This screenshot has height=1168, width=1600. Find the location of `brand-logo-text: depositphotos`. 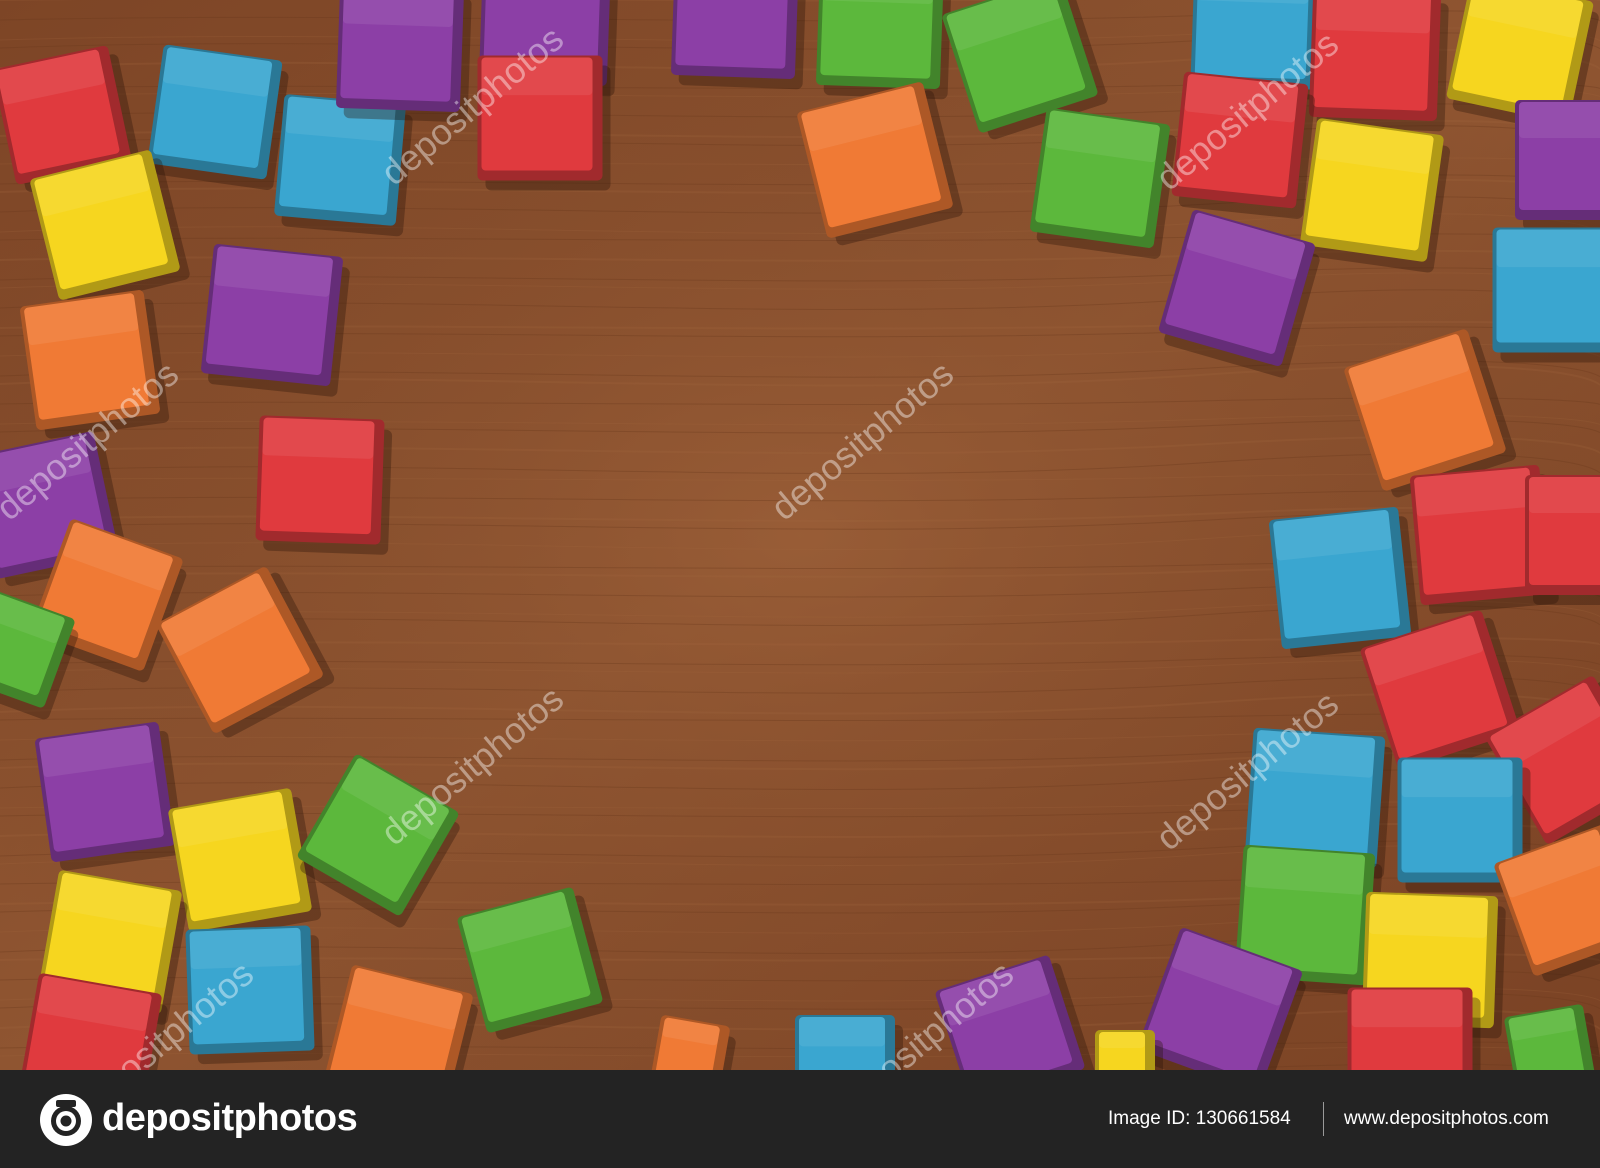

brand-logo-text: depositphotos is located at coordinates (230, 1118).